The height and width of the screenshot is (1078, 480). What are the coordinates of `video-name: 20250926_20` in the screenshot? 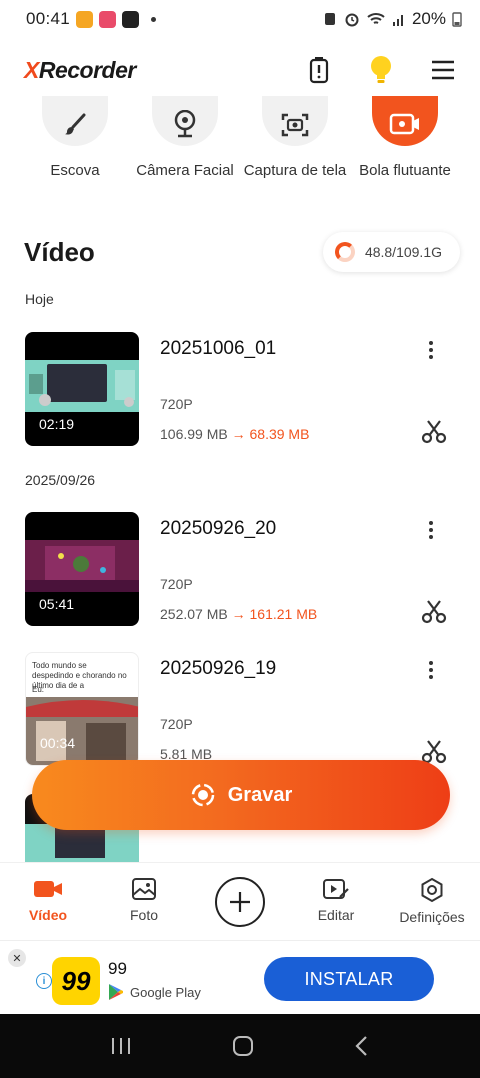 It's located at (218, 528).